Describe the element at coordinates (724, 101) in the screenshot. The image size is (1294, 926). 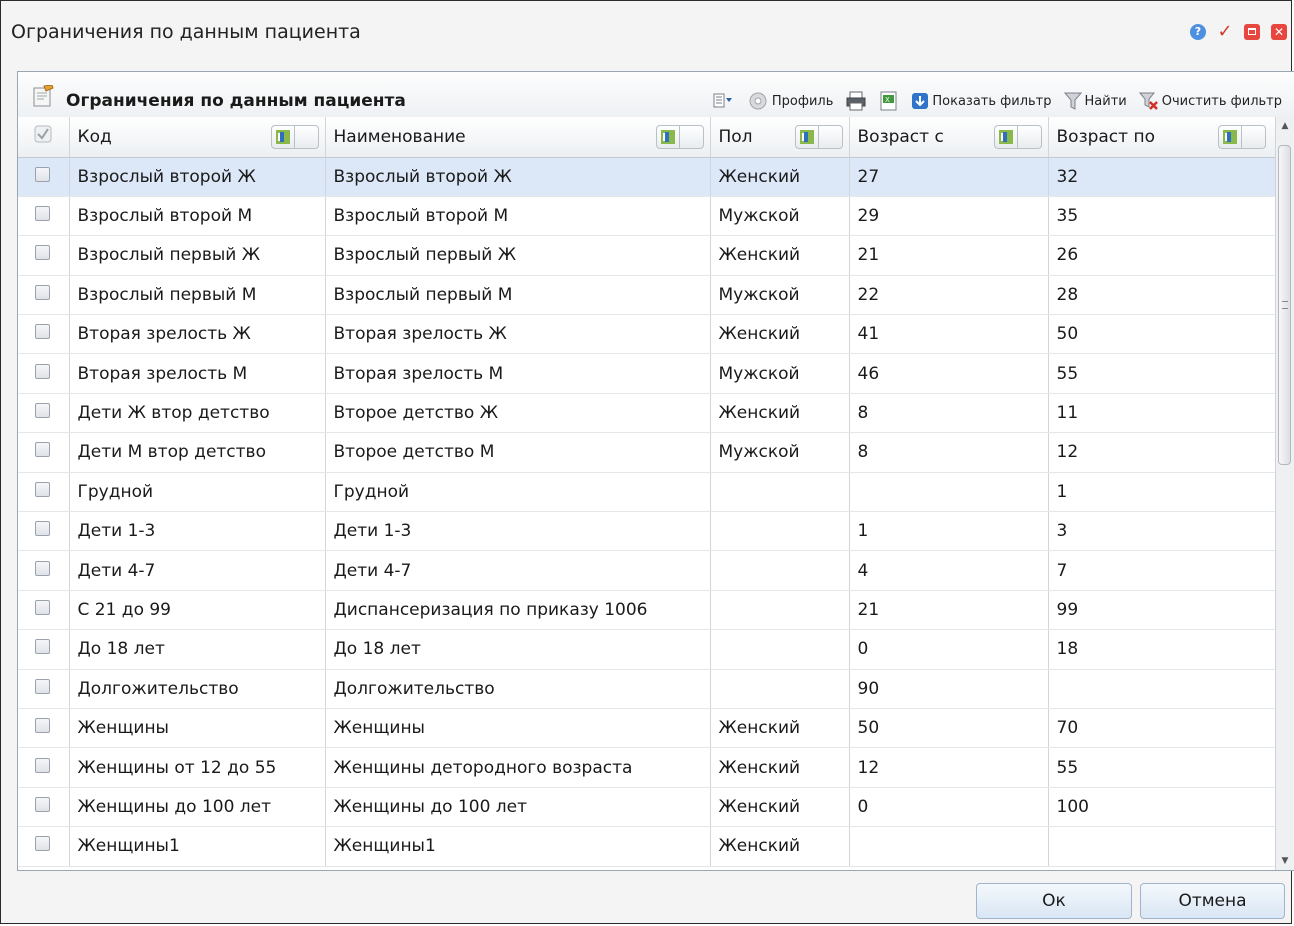
I see `columns-menu-button` at that location.